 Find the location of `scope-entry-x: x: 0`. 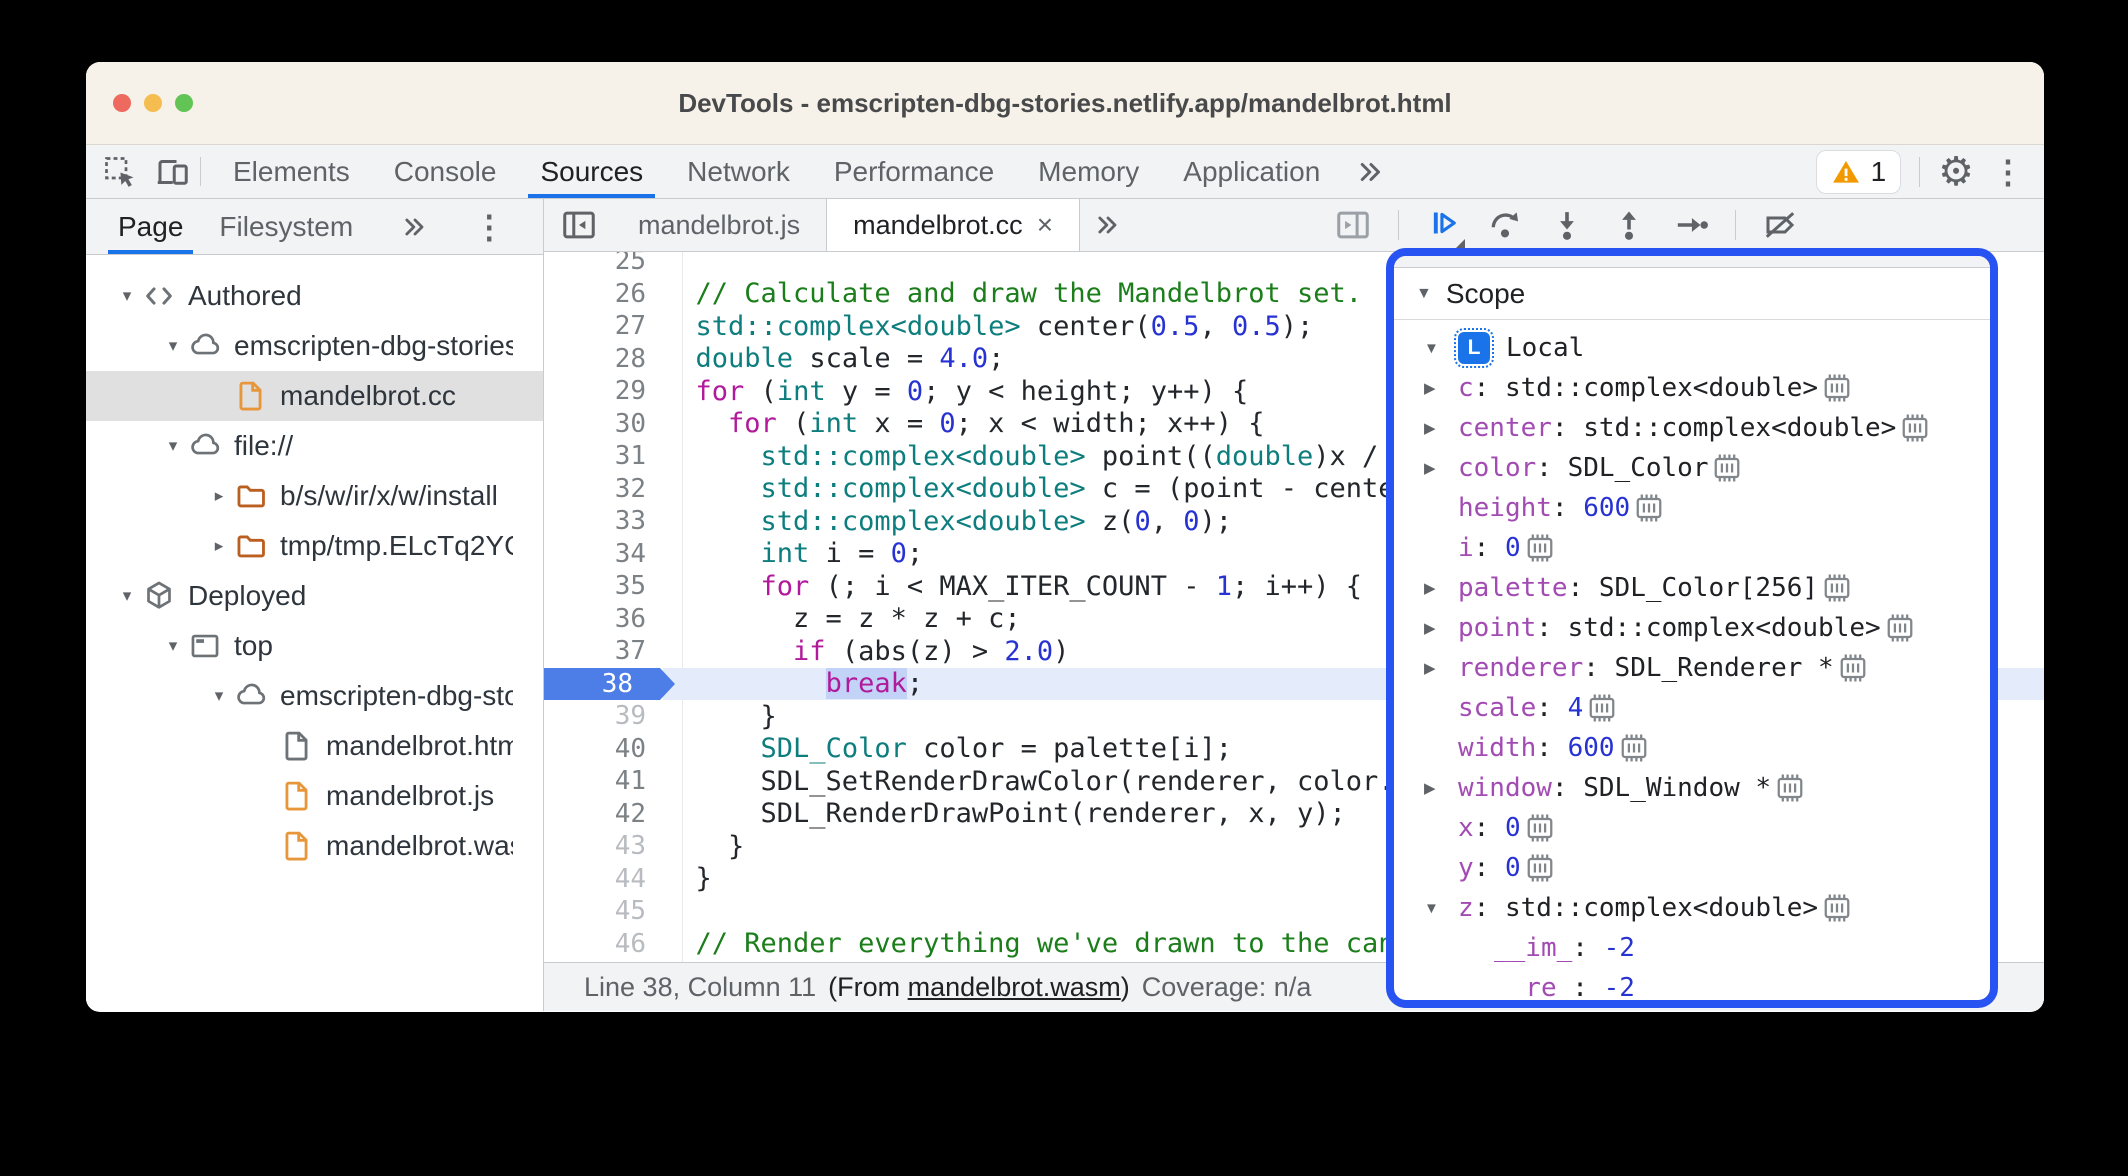

scope-entry-x: x: 0 is located at coordinates (1692, 828).